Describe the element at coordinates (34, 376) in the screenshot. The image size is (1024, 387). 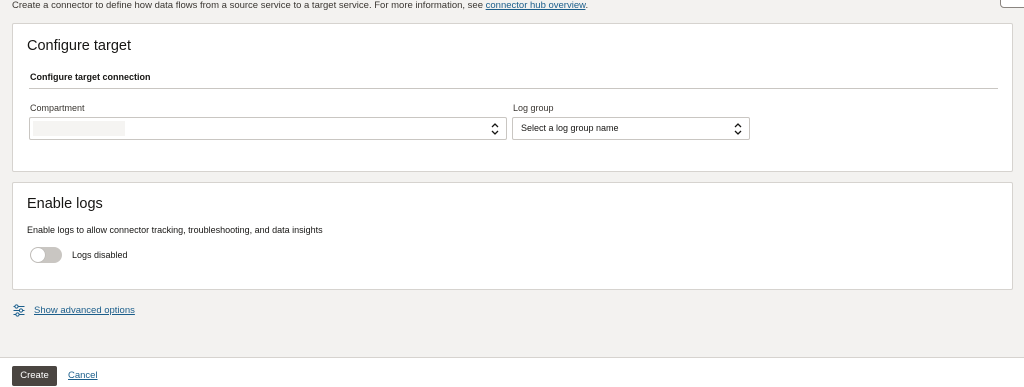
I see `create-button: Create` at that location.